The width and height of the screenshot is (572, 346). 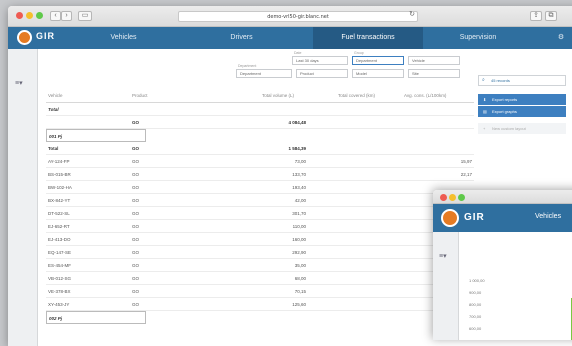 I want to click on cell-vehicle: EJ-652-RT, so click(x=59, y=226).